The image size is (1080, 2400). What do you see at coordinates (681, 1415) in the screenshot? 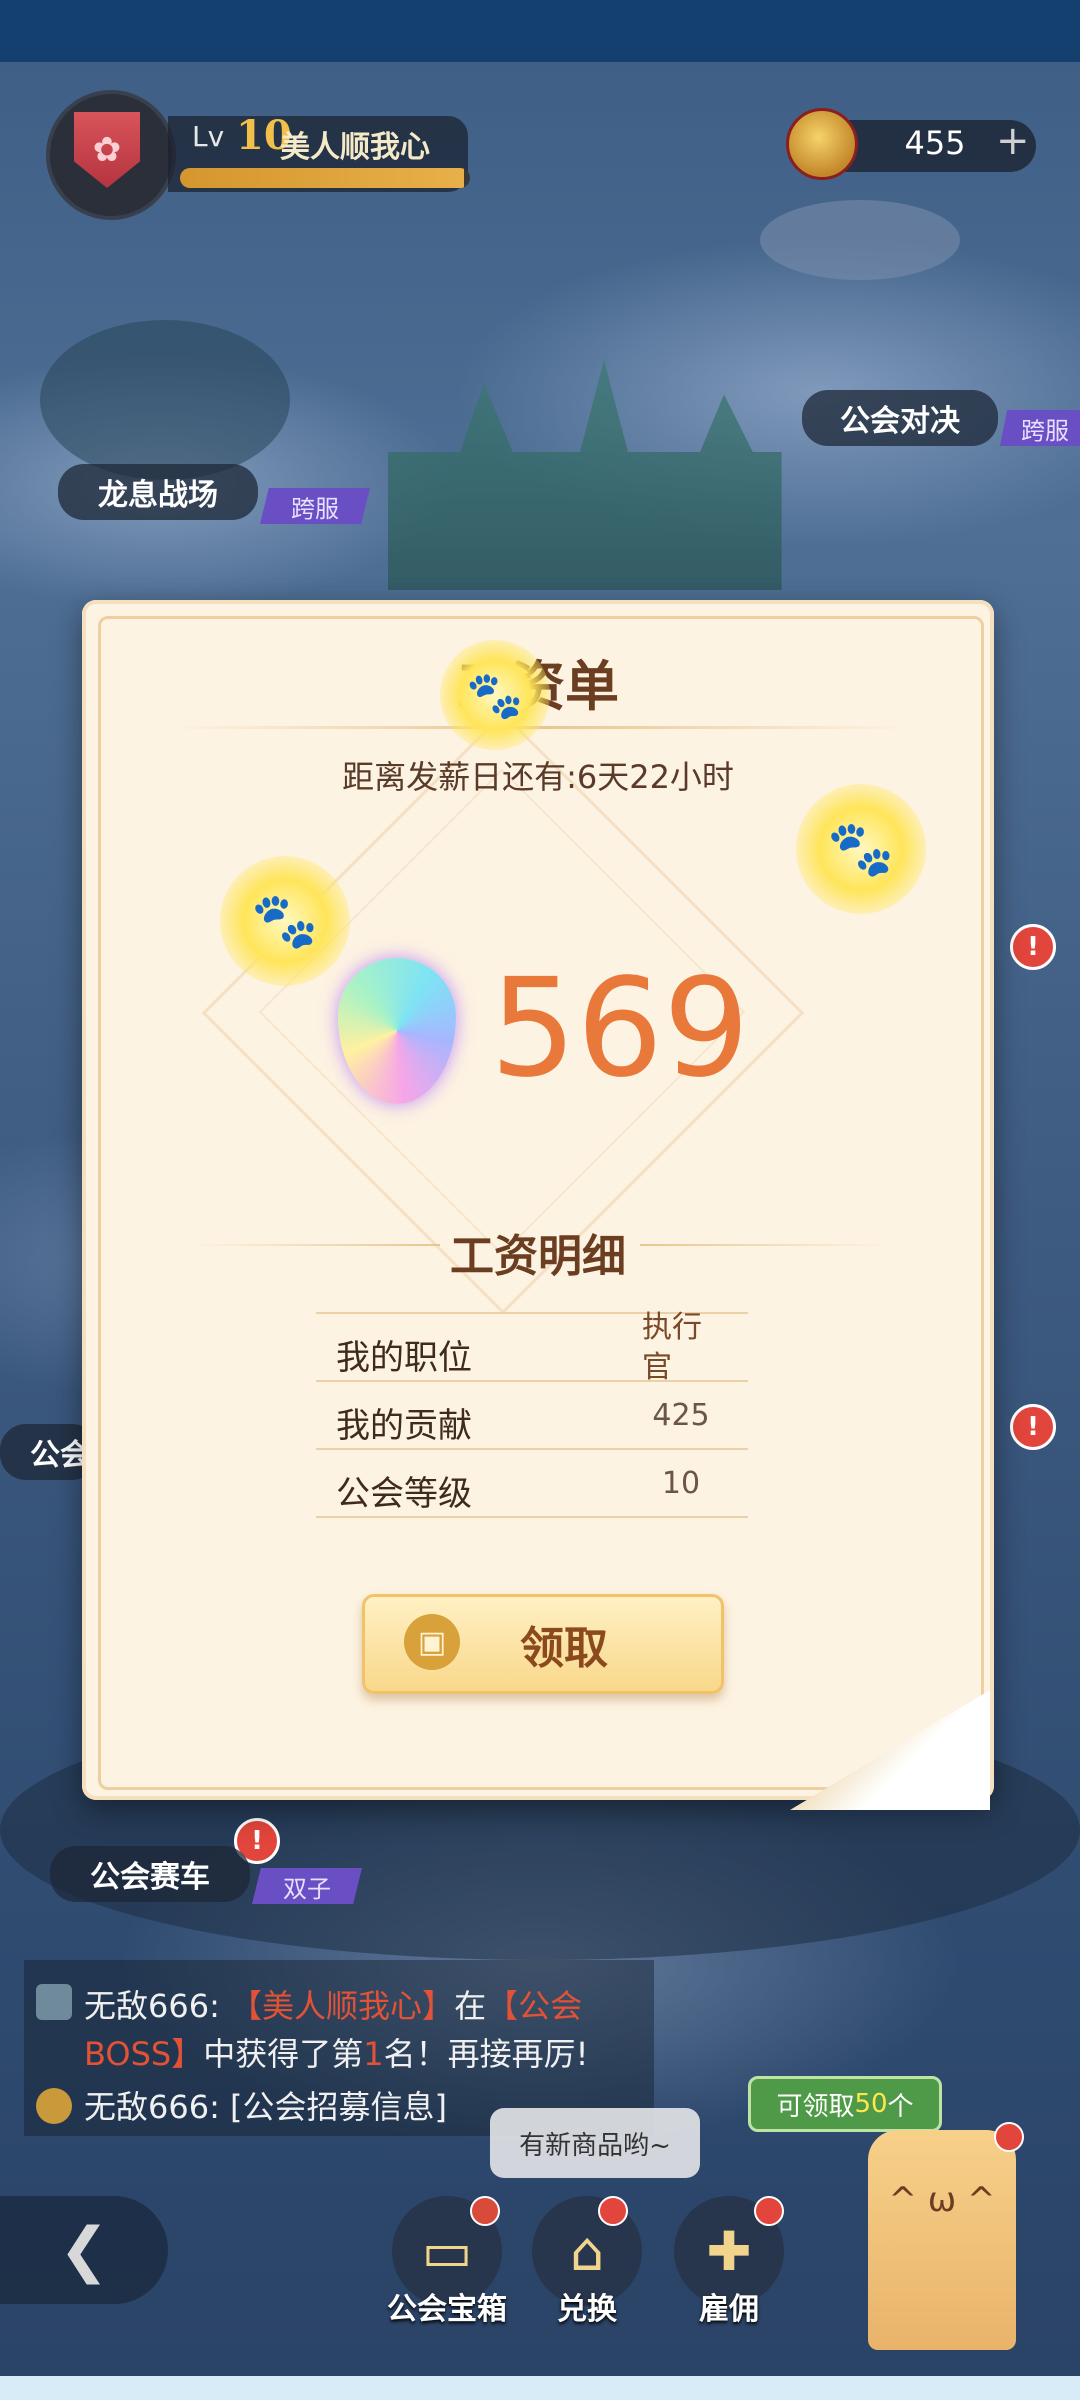
I see `row-value: 425` at bounding box center [681, 1415].